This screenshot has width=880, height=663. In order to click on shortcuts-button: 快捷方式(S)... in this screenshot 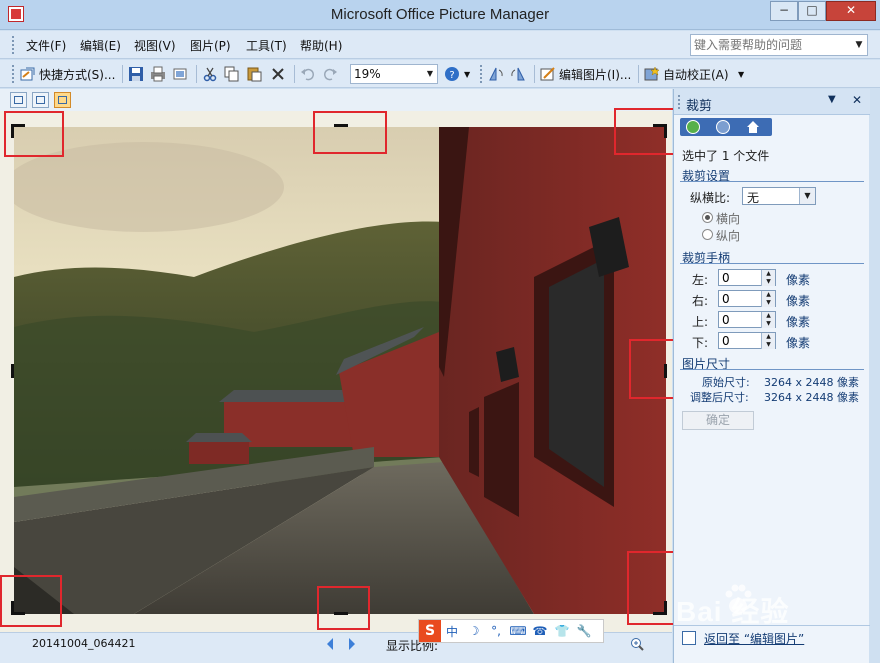, I will do `click(67, 74)`.